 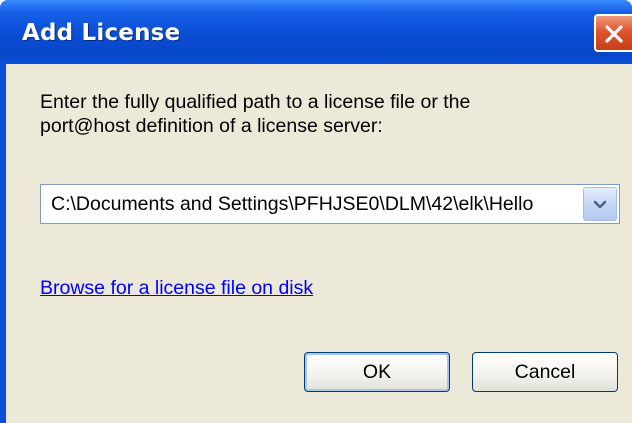 I want to click on ok-button: OK, so click(x=377, y=372).